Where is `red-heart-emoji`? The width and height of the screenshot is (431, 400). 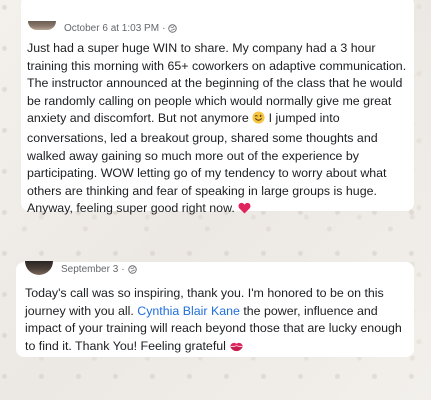
red-heart-emoji is located at coordinates (244, 211).